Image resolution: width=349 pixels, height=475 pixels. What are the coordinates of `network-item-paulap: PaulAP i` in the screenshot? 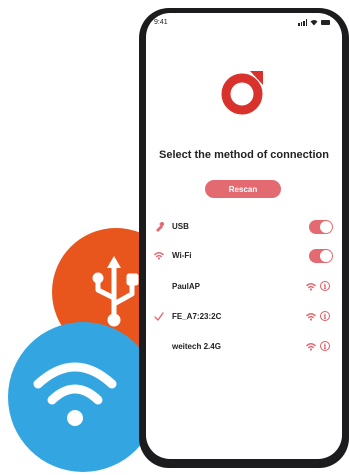 It's located at (244, 288).